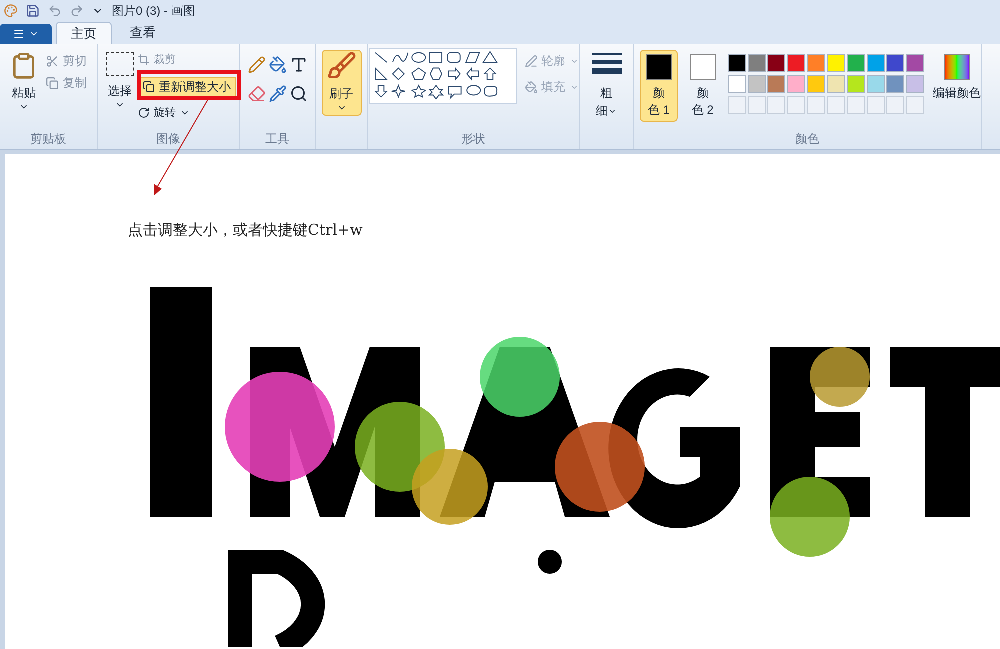 This screenshot has height=649, width=1000. I want to click on eraser-icon, so click(257, 94).